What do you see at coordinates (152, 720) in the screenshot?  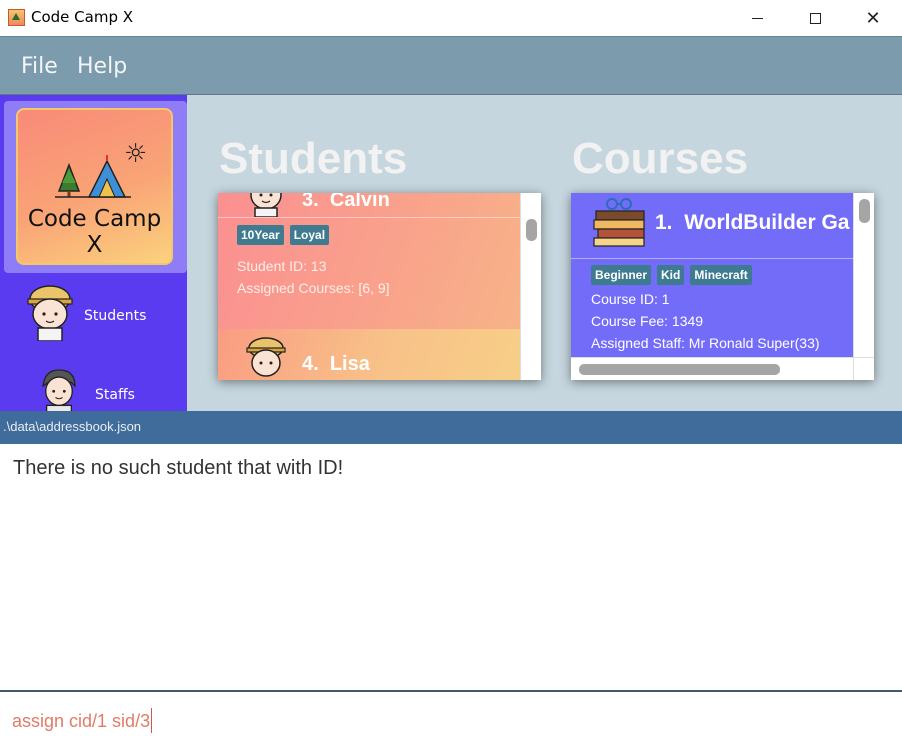 I see `text-caret` at bounding box center [152, 720].